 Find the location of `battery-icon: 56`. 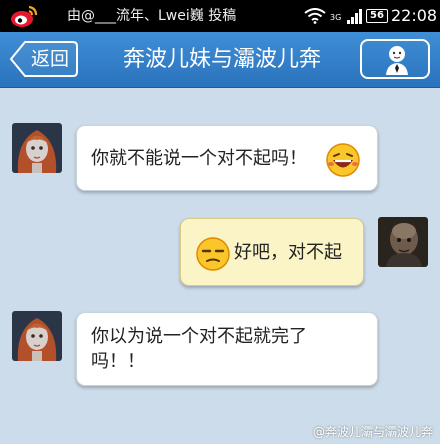

battery-icon: 56 is located at coordinates (377, 16).